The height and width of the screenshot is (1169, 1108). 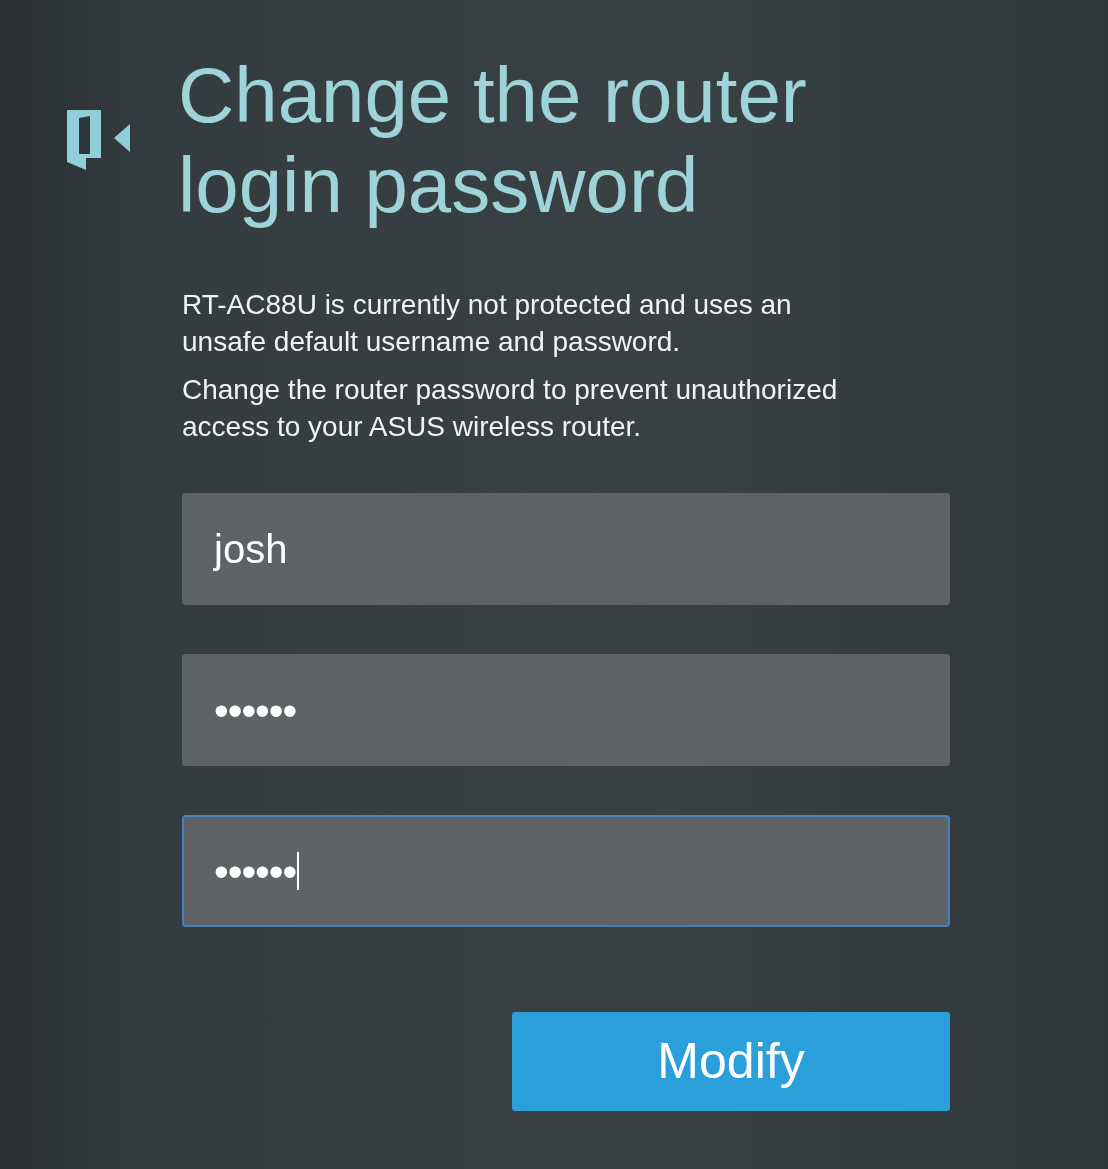 I want to click on warning-text: Change the router password to prevent unauthorized access to your ASUS wireless router., so click(x=510, y=408).